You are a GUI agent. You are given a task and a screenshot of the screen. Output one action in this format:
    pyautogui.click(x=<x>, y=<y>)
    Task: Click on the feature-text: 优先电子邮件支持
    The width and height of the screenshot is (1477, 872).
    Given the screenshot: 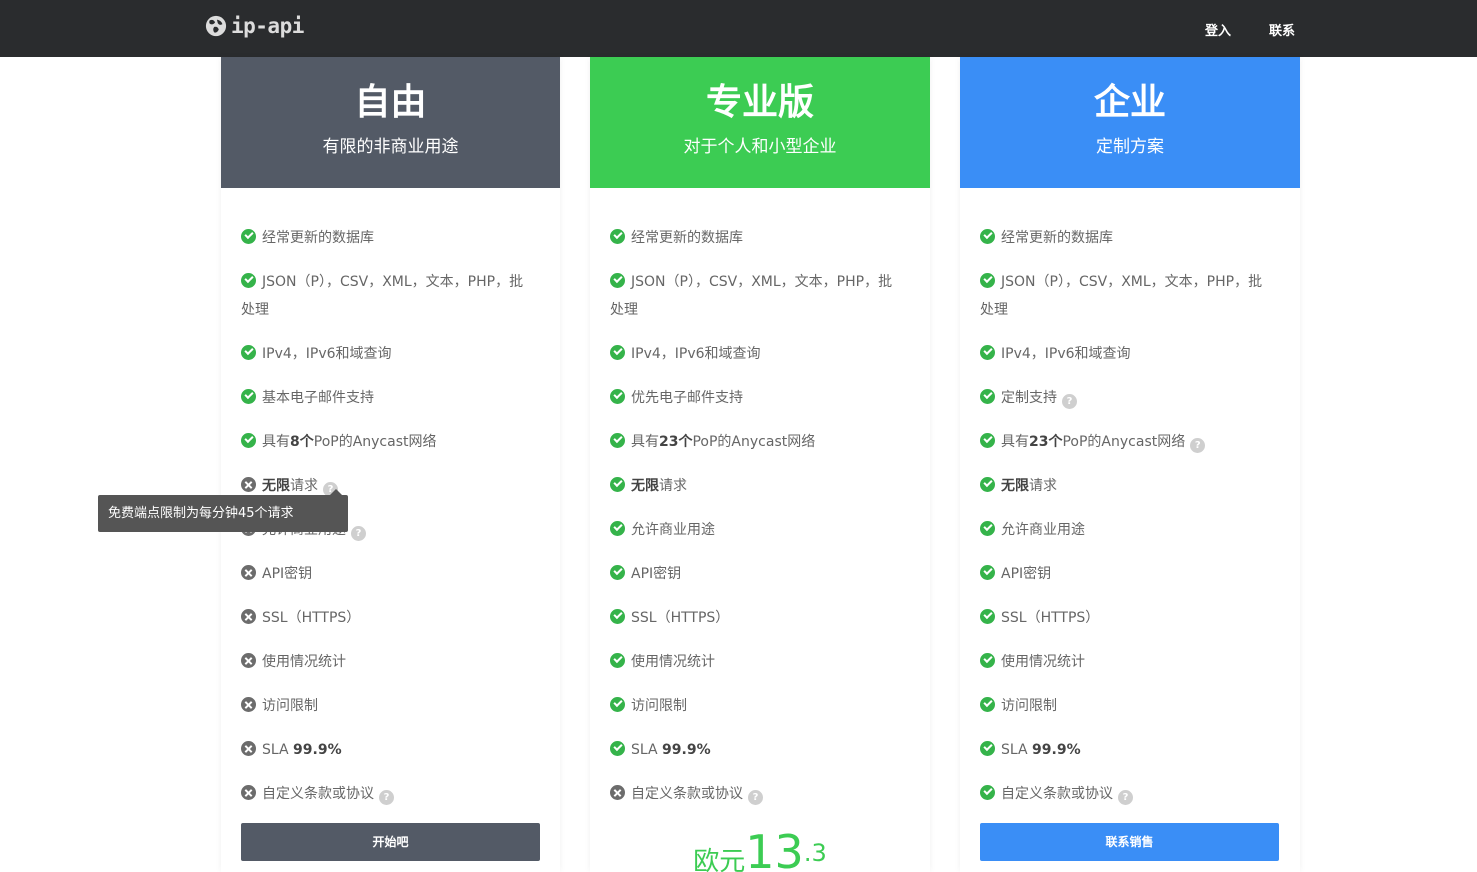 What is the action you would take?
    pyautogui.click(x=687, y=398)
    